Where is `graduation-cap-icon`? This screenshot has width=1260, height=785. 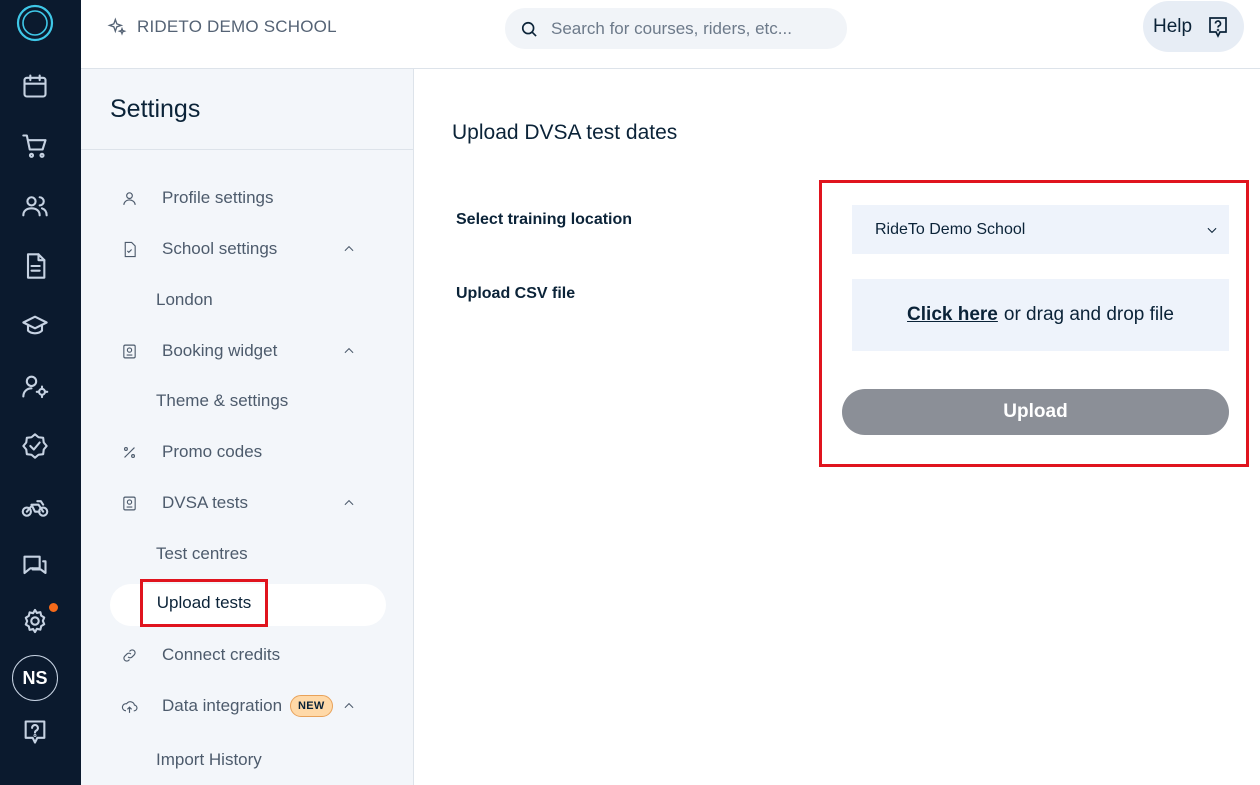 graduation-cap-icon is located at coordinates (35, 326).